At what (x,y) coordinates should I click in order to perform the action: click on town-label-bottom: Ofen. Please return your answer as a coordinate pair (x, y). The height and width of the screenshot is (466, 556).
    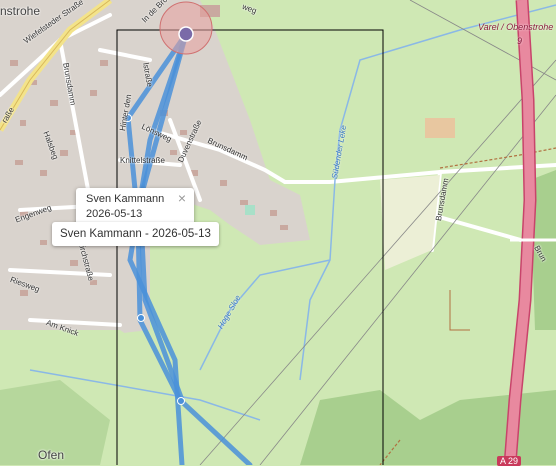
    Looking at the image, I should click on (51, 455).